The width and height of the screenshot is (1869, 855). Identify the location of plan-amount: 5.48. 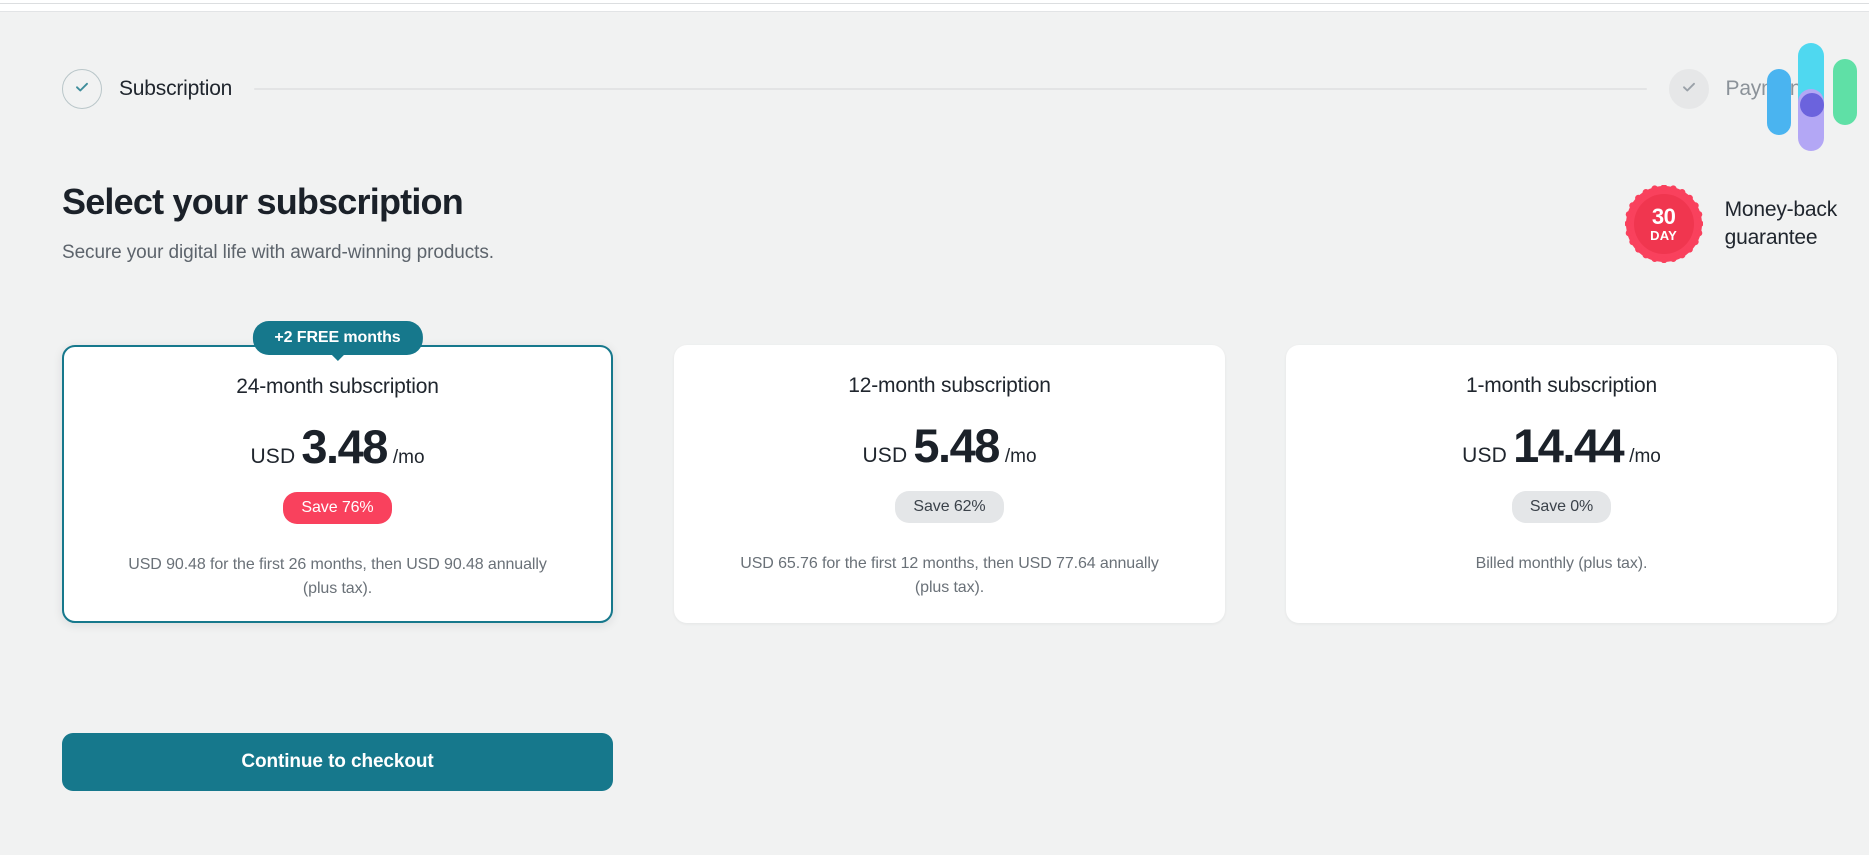
(956, 445).